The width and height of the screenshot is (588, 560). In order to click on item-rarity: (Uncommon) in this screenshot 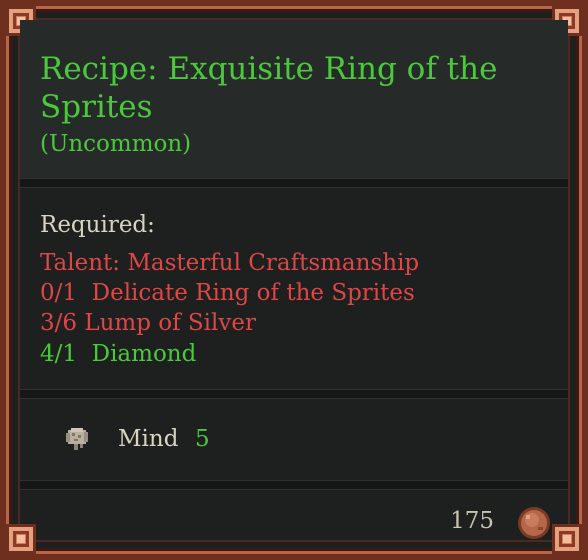, I will do `click(116, 144)`.